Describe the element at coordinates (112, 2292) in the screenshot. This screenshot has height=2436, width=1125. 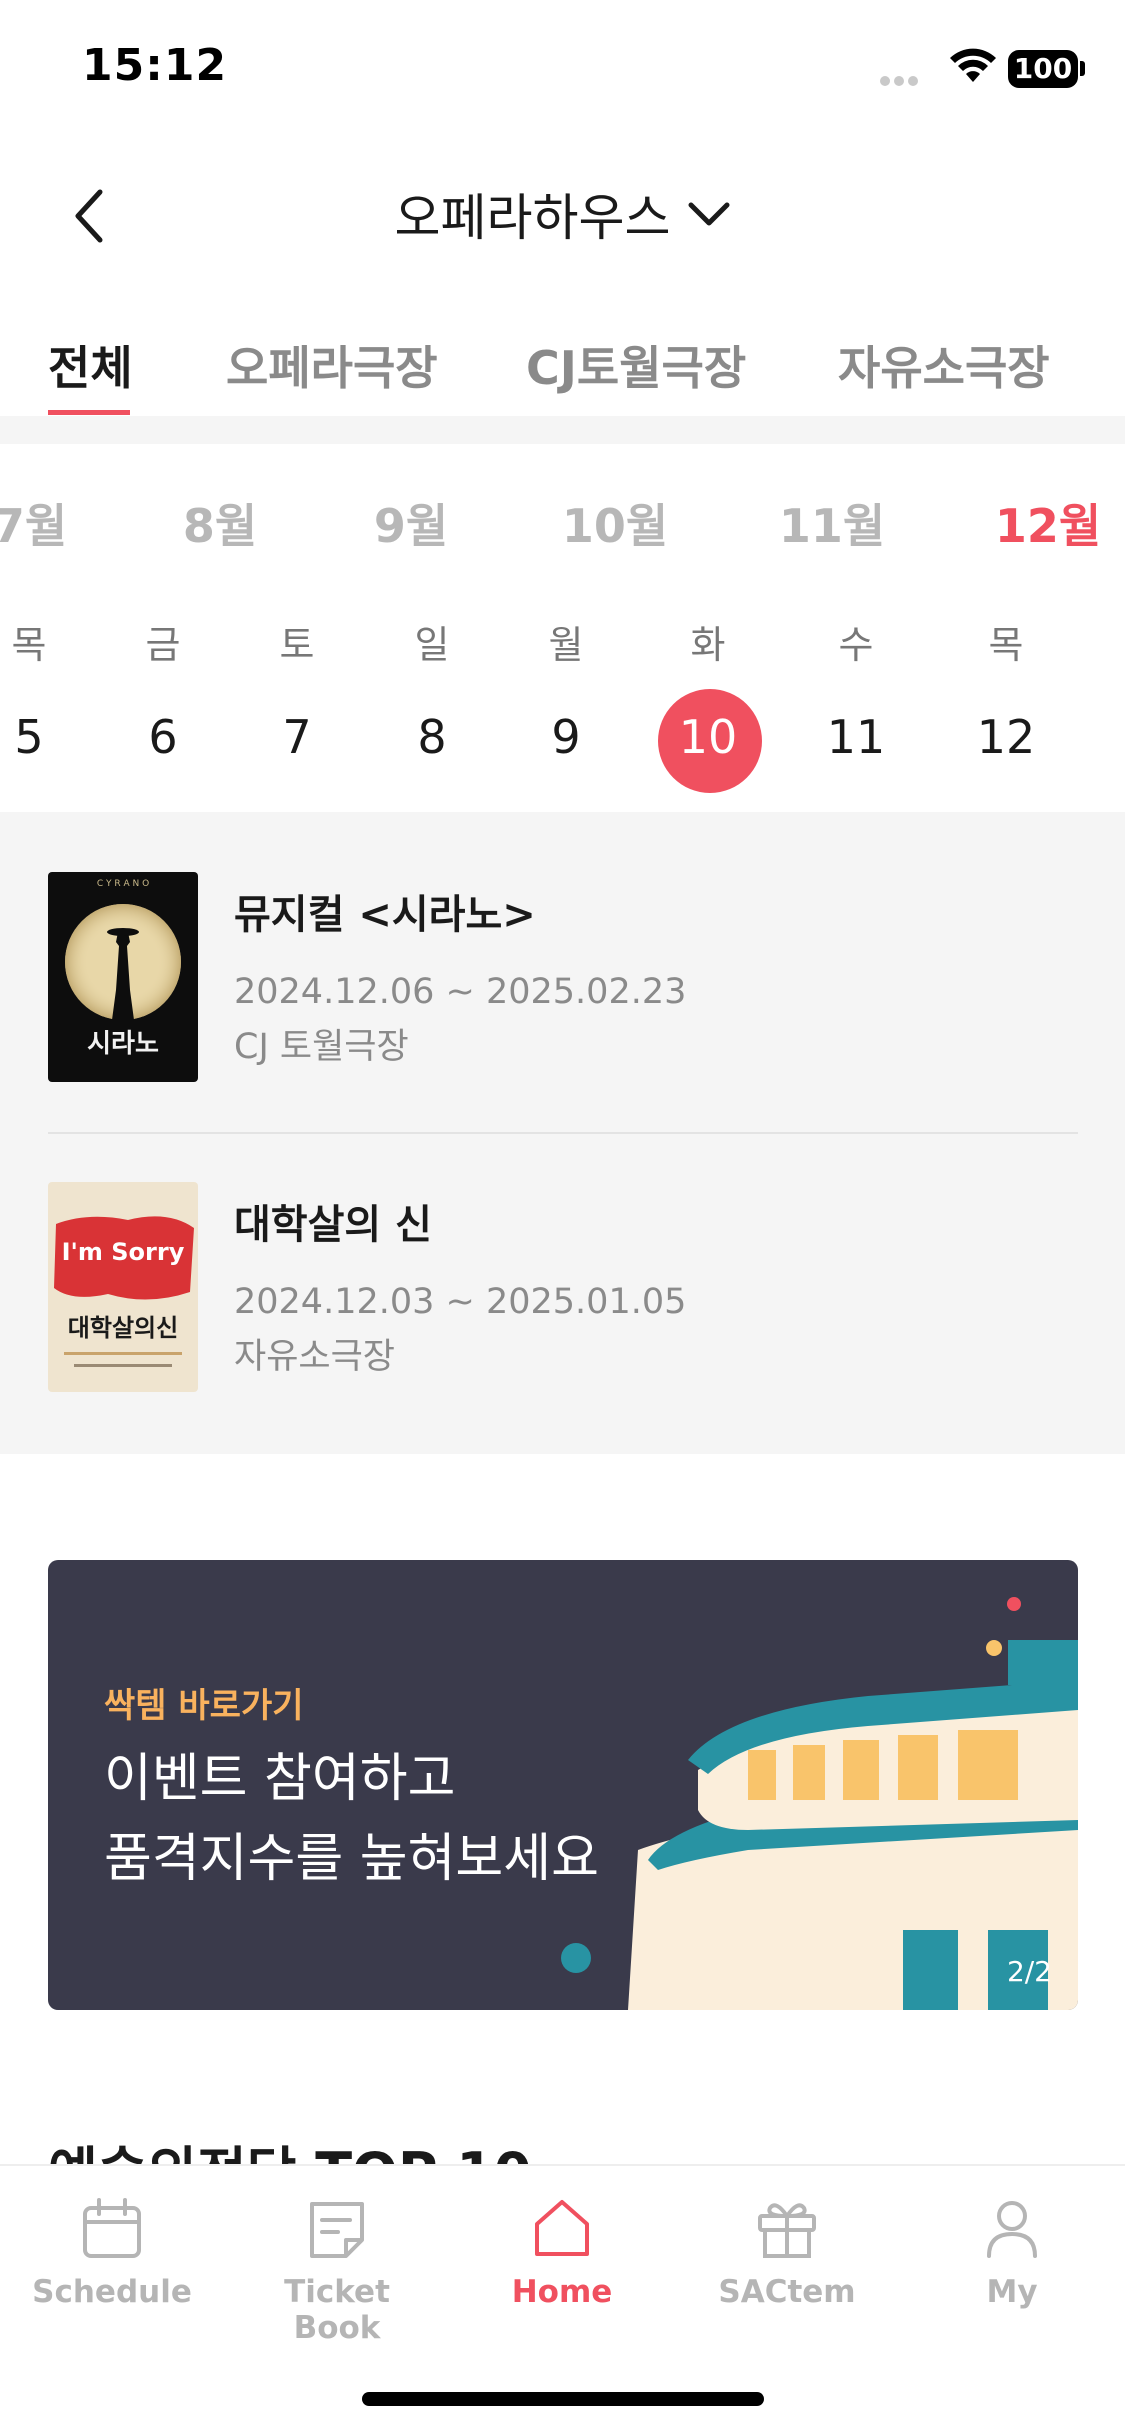
I see `nav-label: Schedule` at that location.